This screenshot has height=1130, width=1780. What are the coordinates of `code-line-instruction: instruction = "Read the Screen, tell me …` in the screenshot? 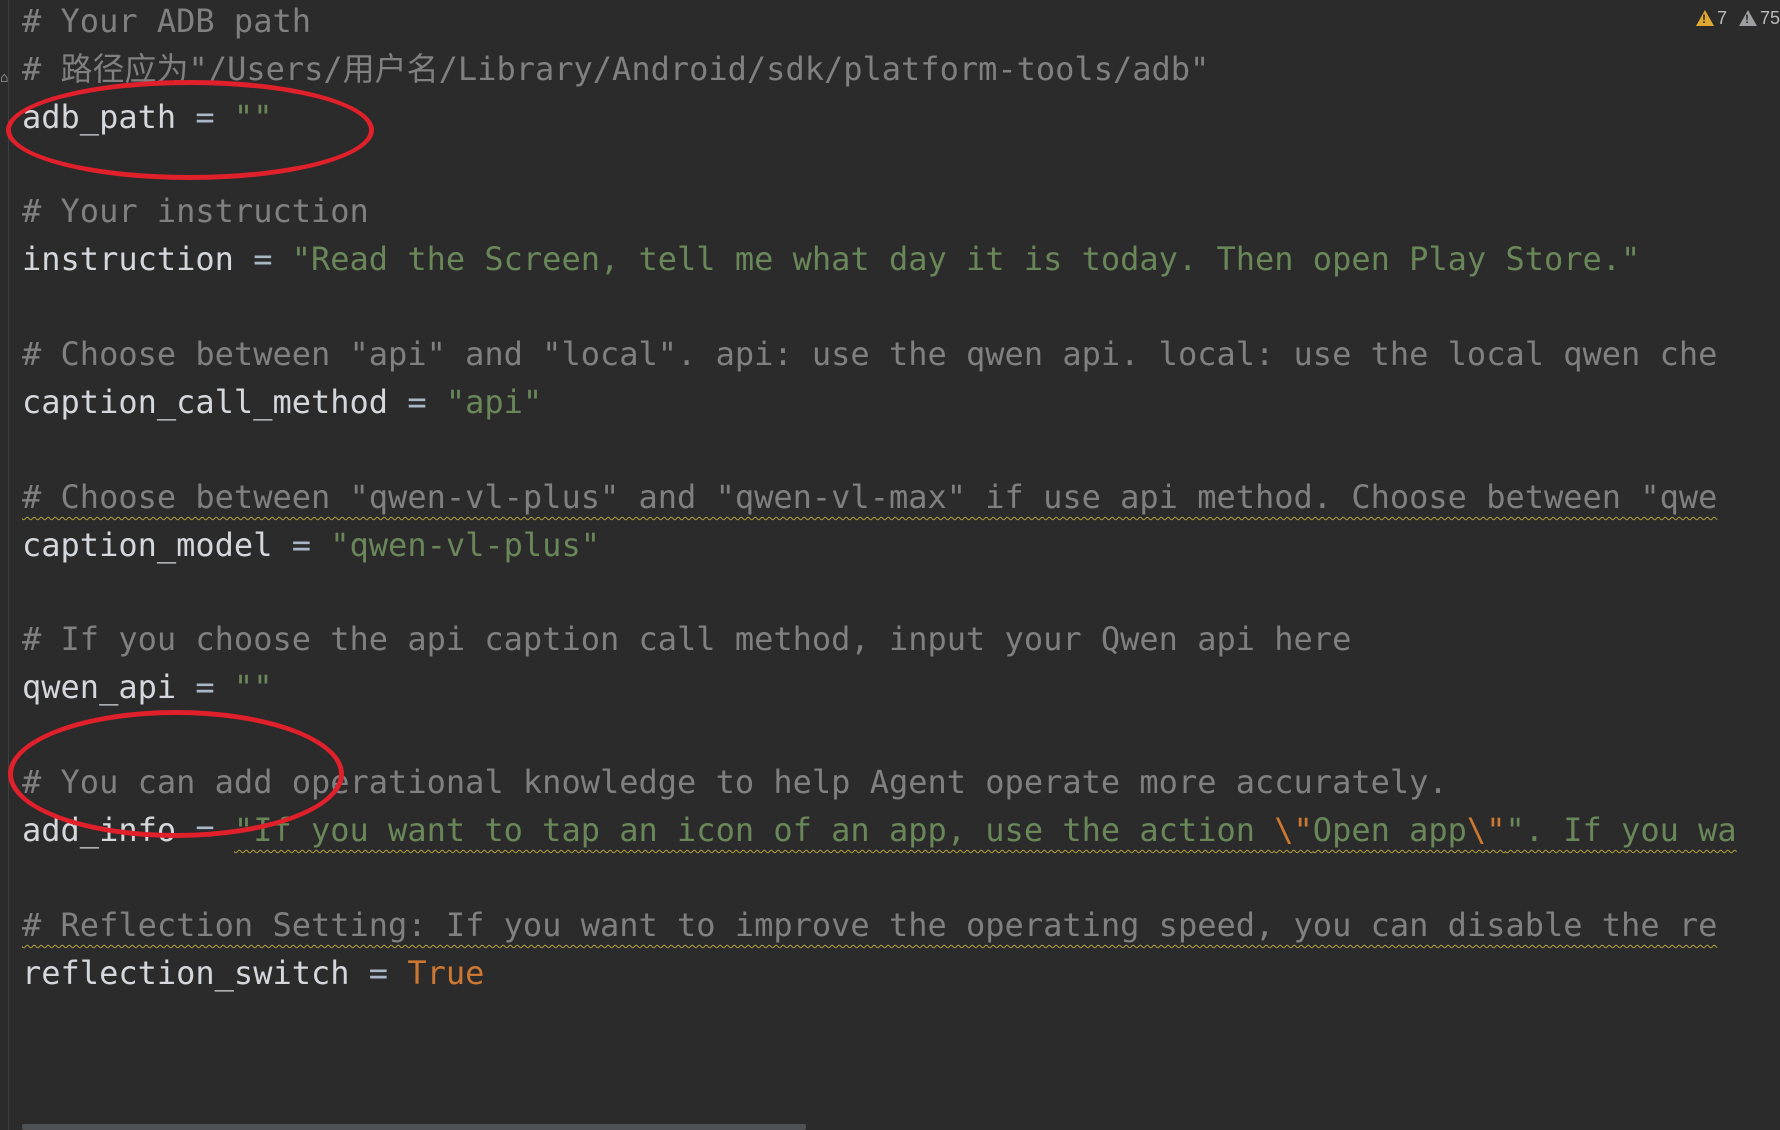 It's located at (831, 259).